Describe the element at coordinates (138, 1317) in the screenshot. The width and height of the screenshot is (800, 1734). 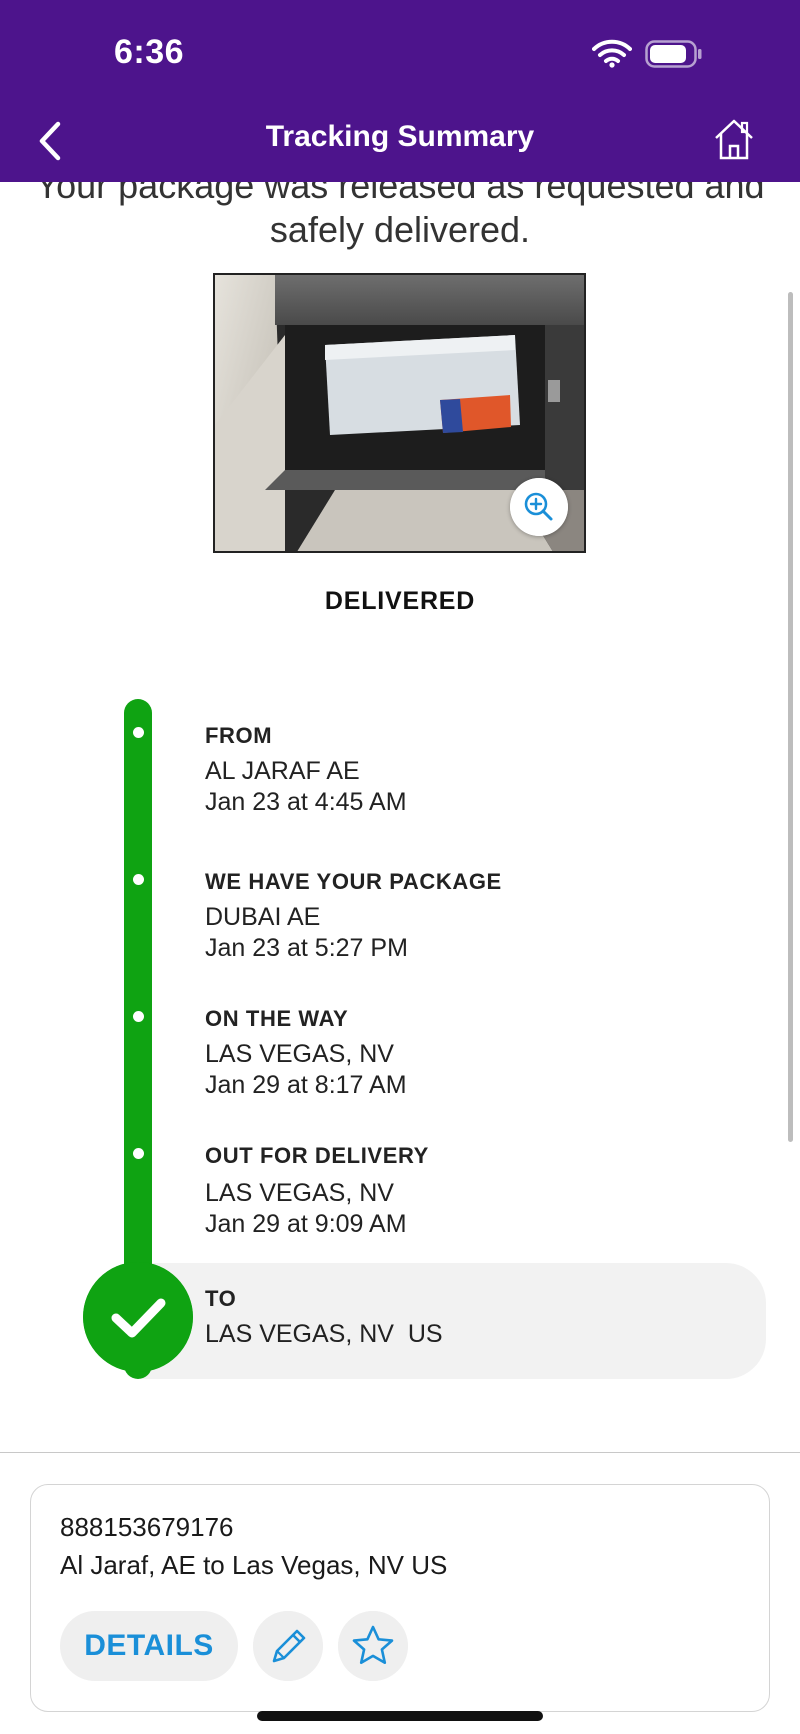
I see `check-icon` at that location.